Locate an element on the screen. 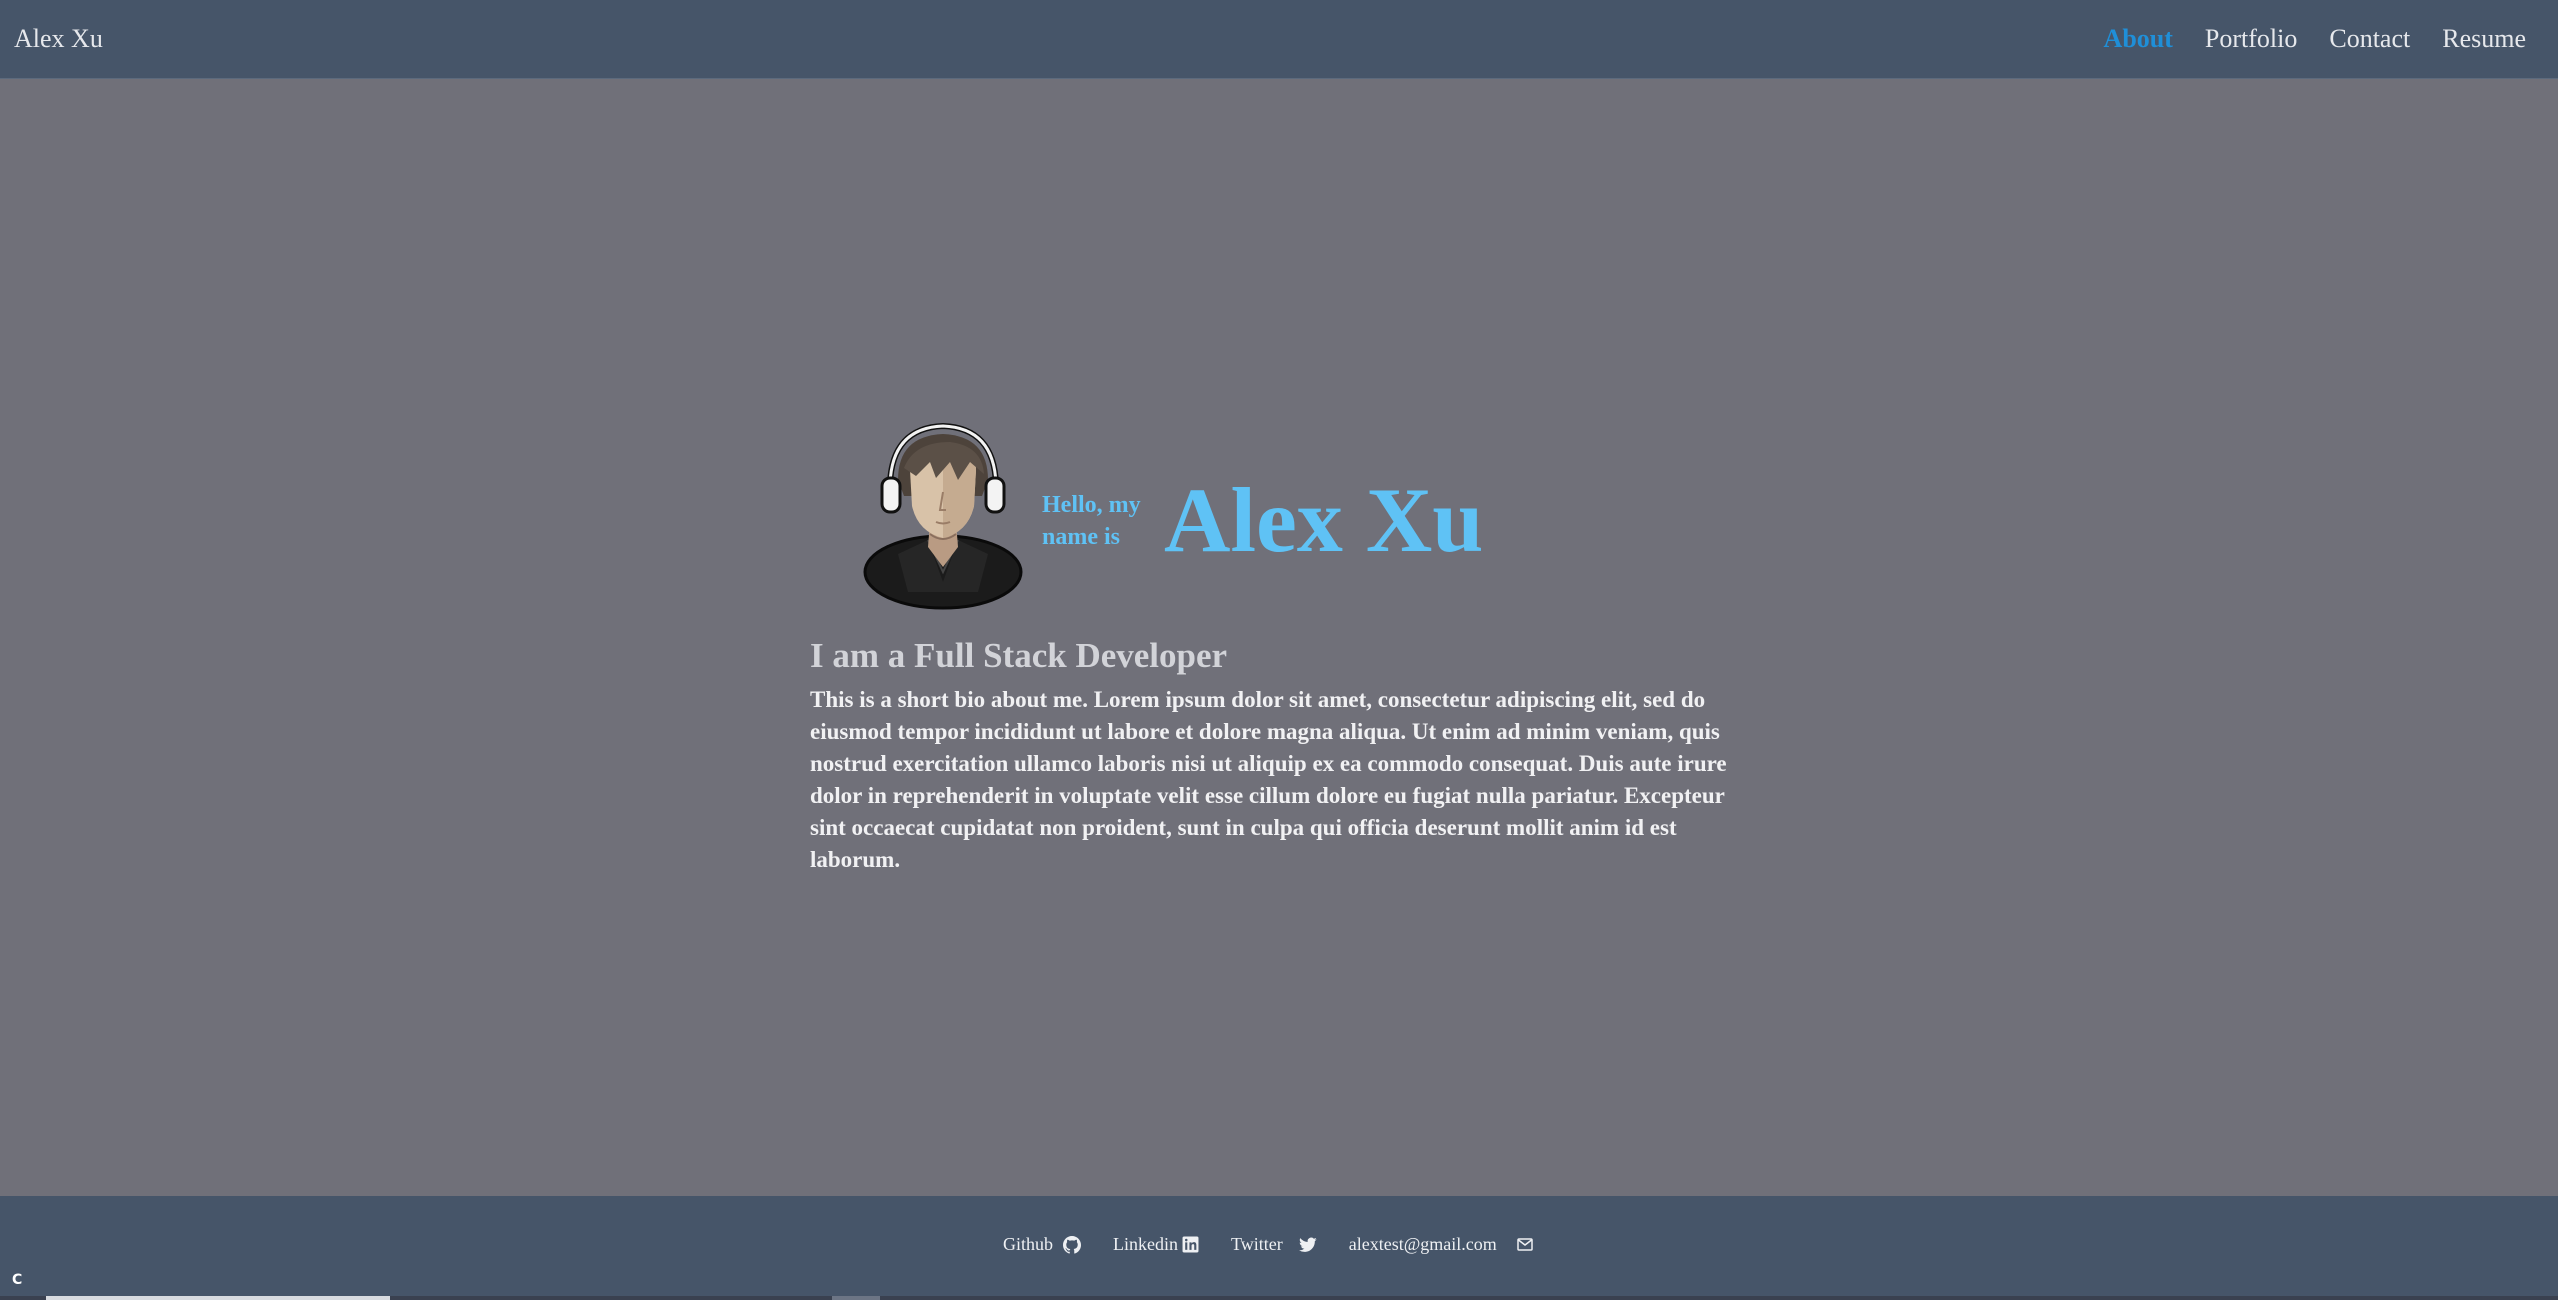  linkedin-label: Linkedin is located at coordinates (1146, 1244).